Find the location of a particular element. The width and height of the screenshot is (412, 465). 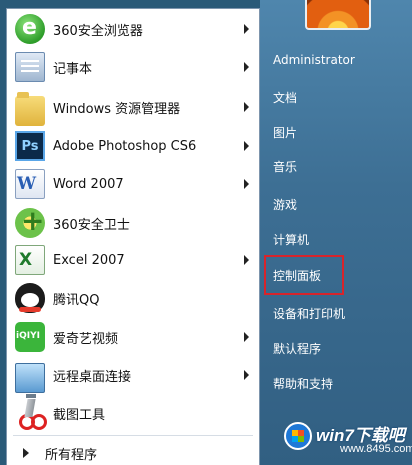

program-label: 腾讯QQ is located at coordinates (76, 300).